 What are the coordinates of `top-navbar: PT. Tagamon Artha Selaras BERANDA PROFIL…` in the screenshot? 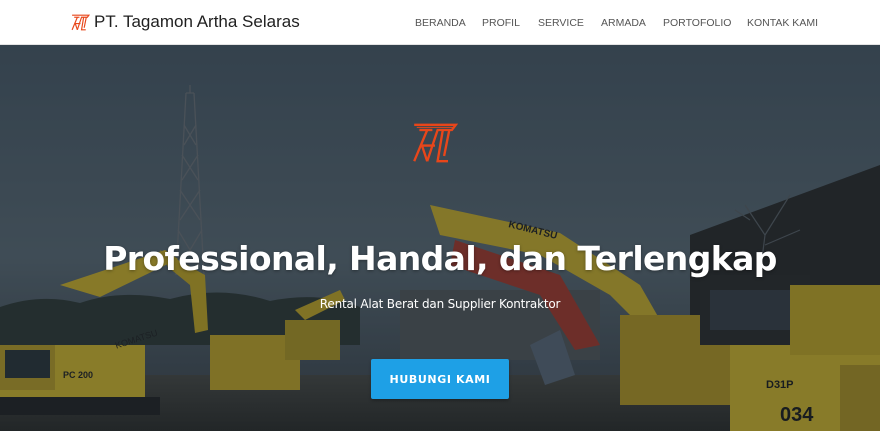 It's located at (440, 22).